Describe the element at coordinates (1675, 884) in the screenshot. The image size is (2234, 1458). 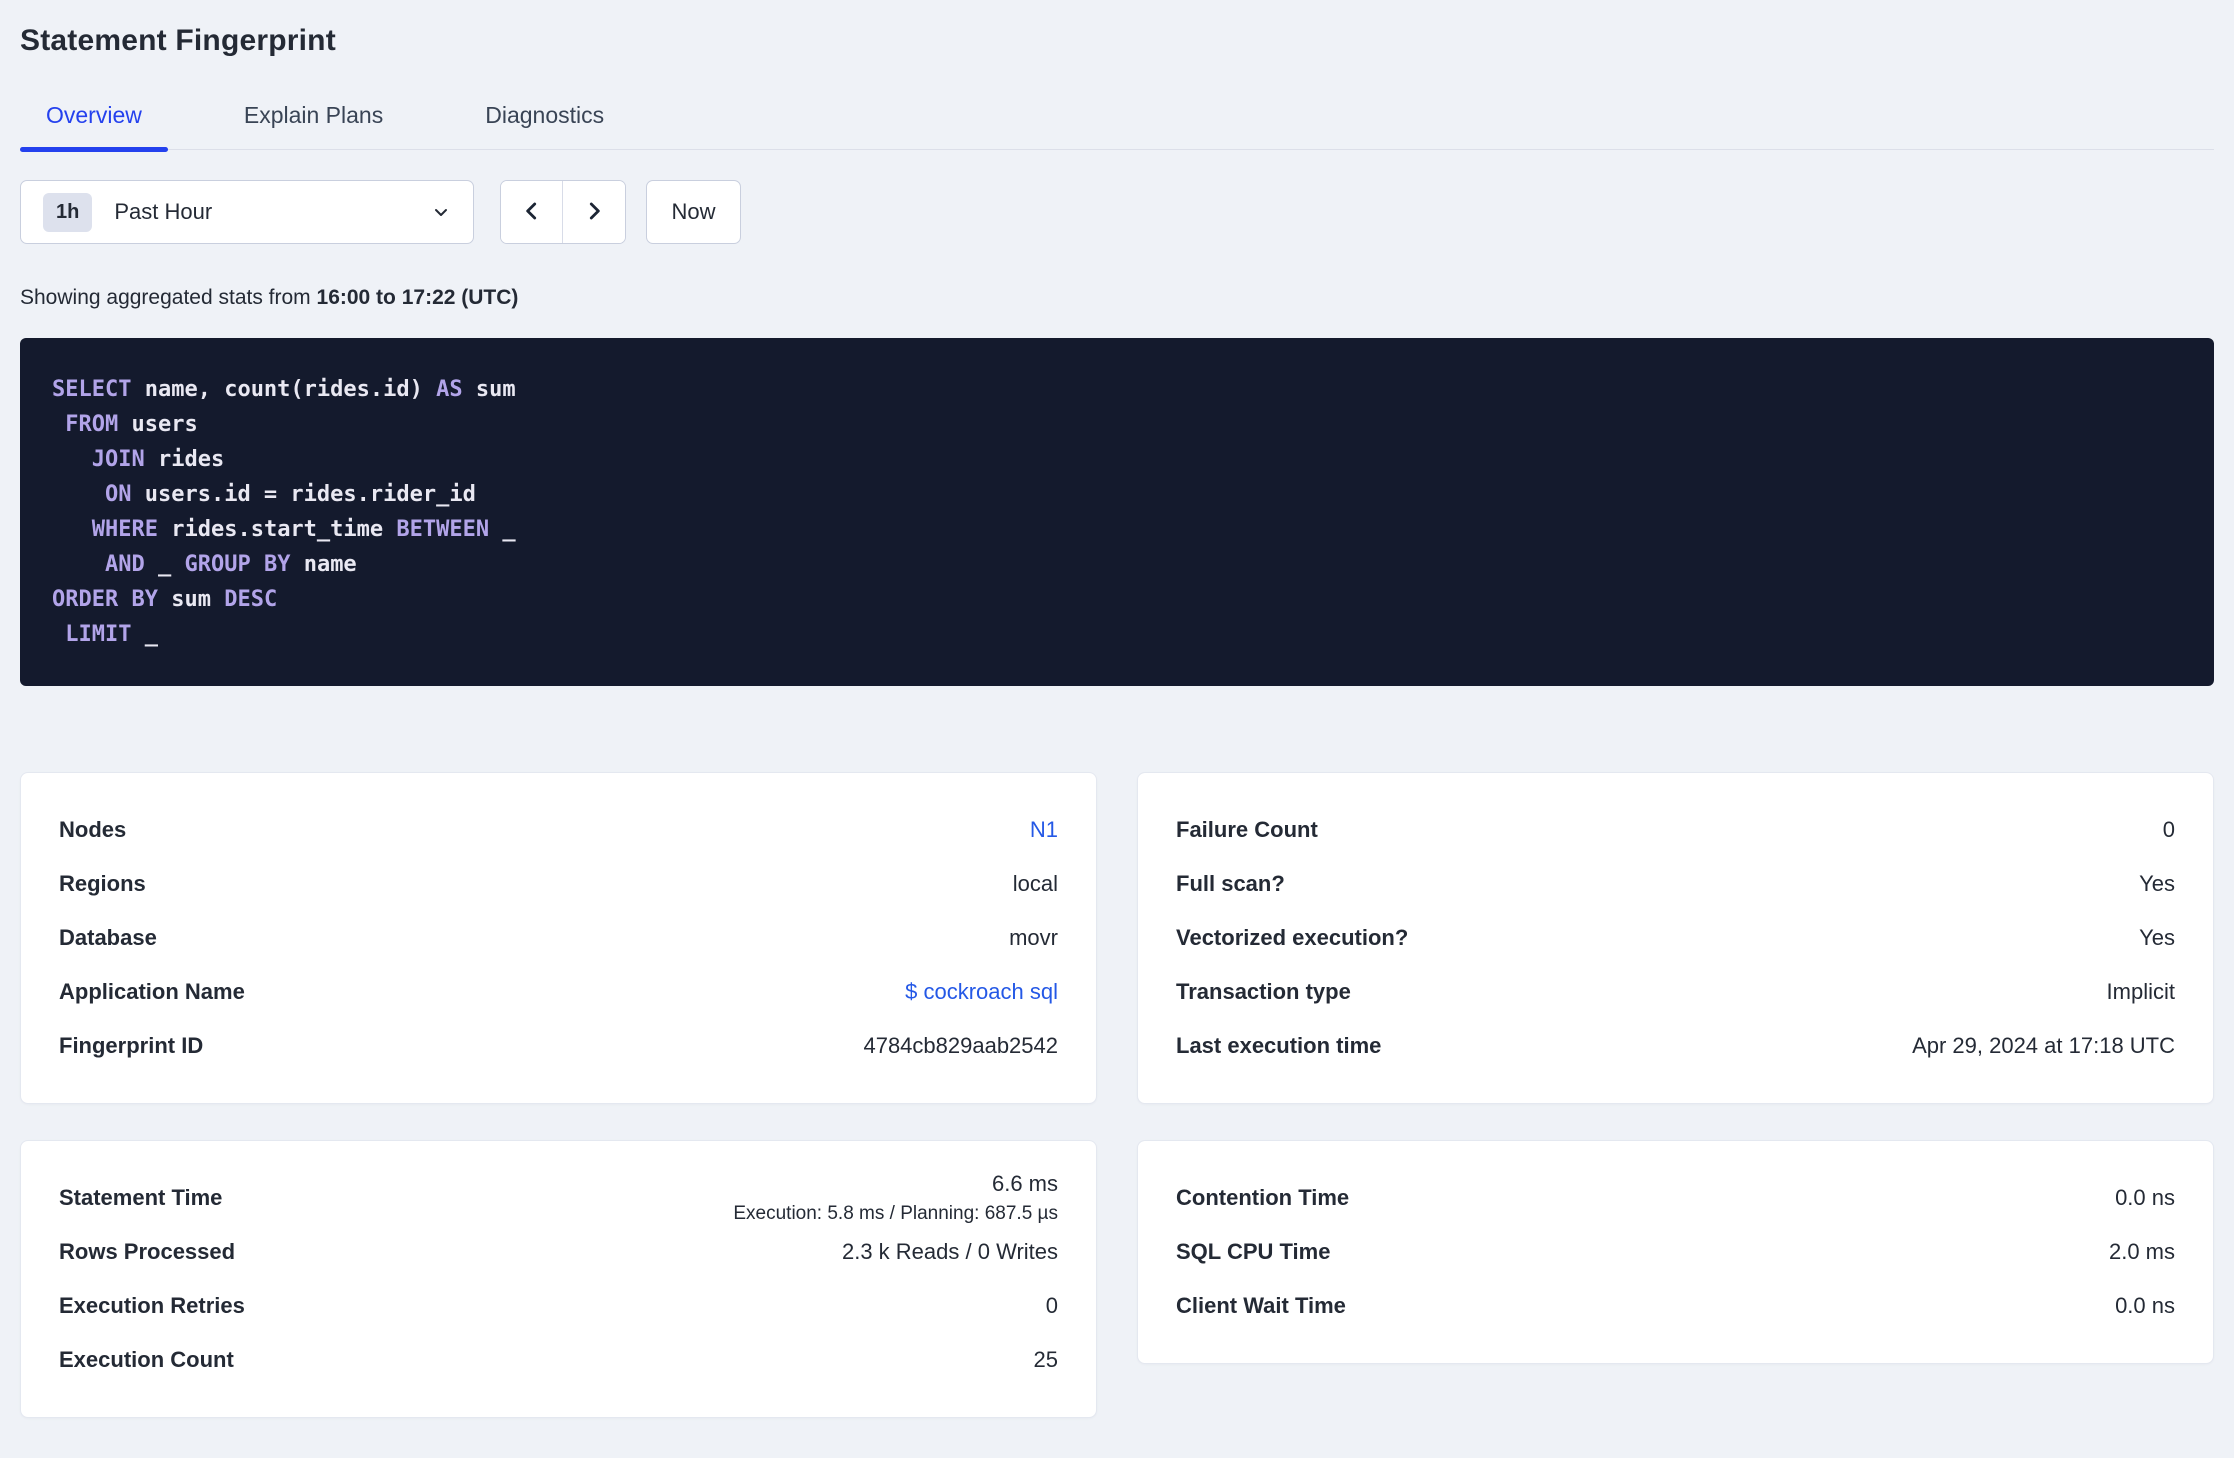
I see `info-row: Full scan? Yes` at that location.